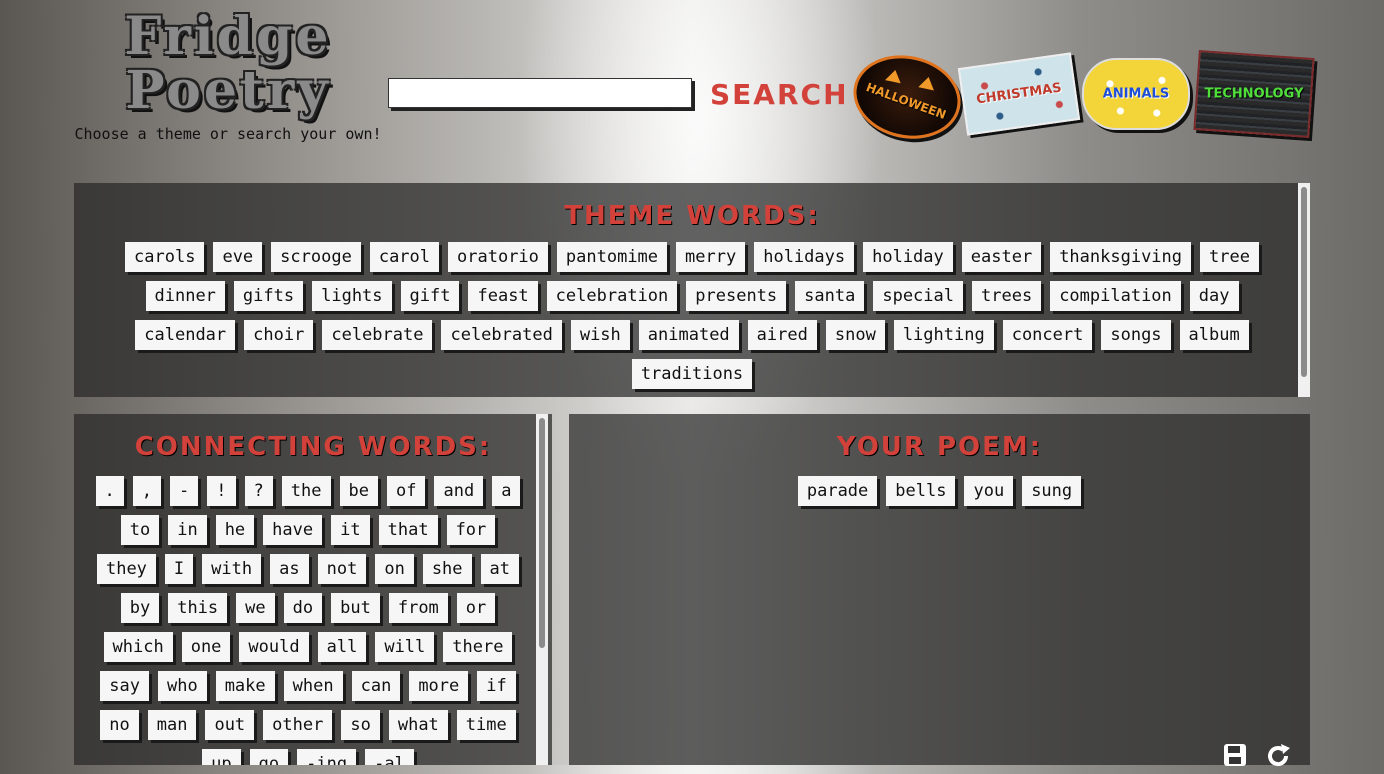 The width and height of the screenshot is (1384, 774). I want to click on theme-word-tile: lighting, so click(943, 335).